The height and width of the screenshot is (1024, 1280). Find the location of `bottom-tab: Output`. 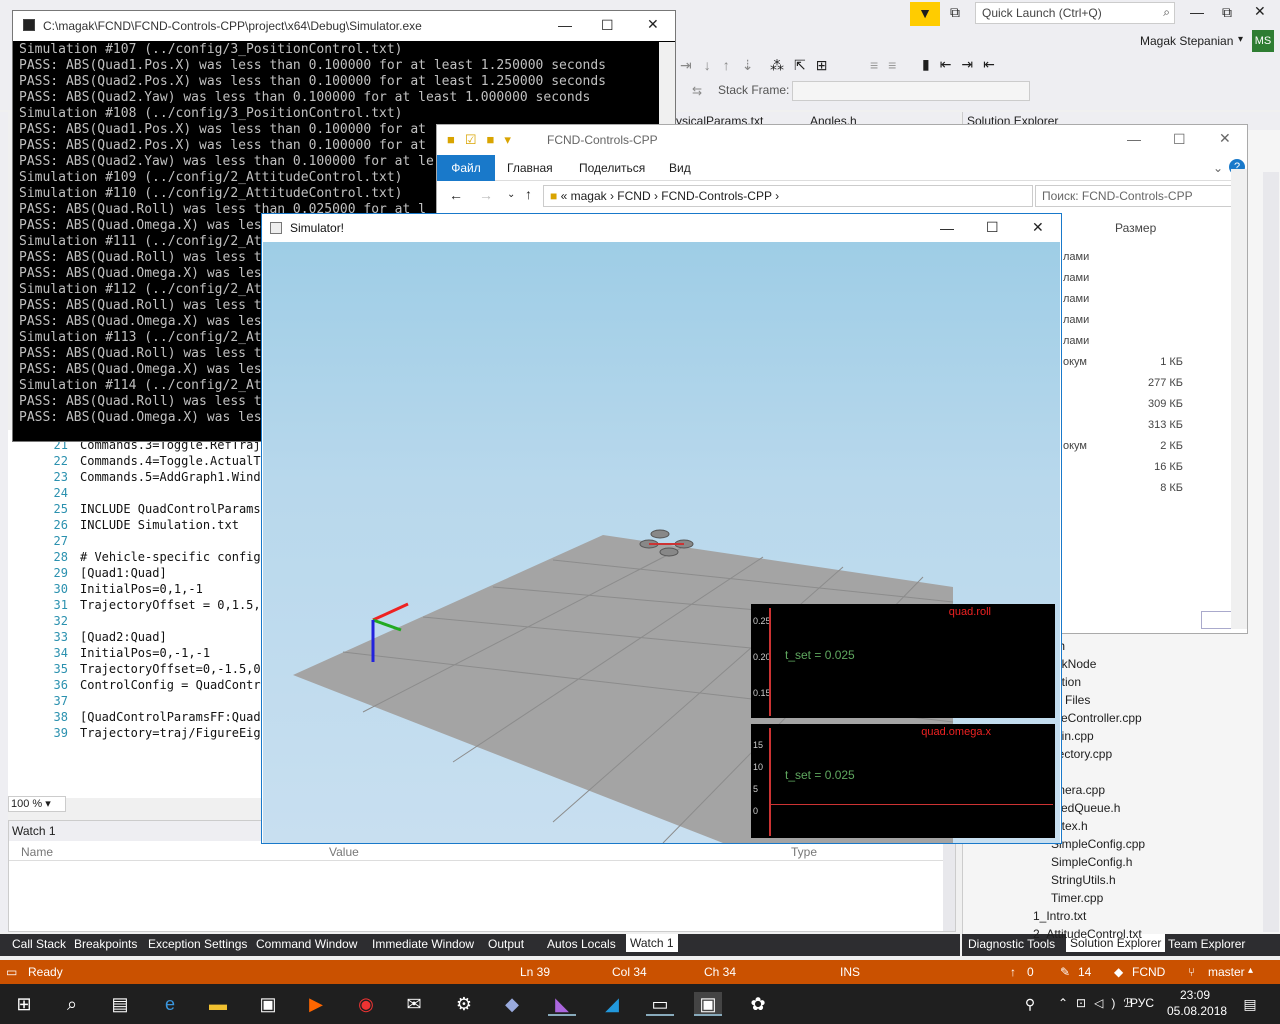

bottom-tab: Output is located at coordinates (506, 944).